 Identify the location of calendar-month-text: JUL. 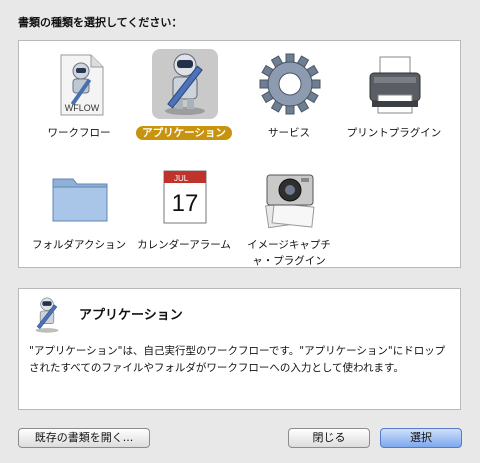
(181, 178).